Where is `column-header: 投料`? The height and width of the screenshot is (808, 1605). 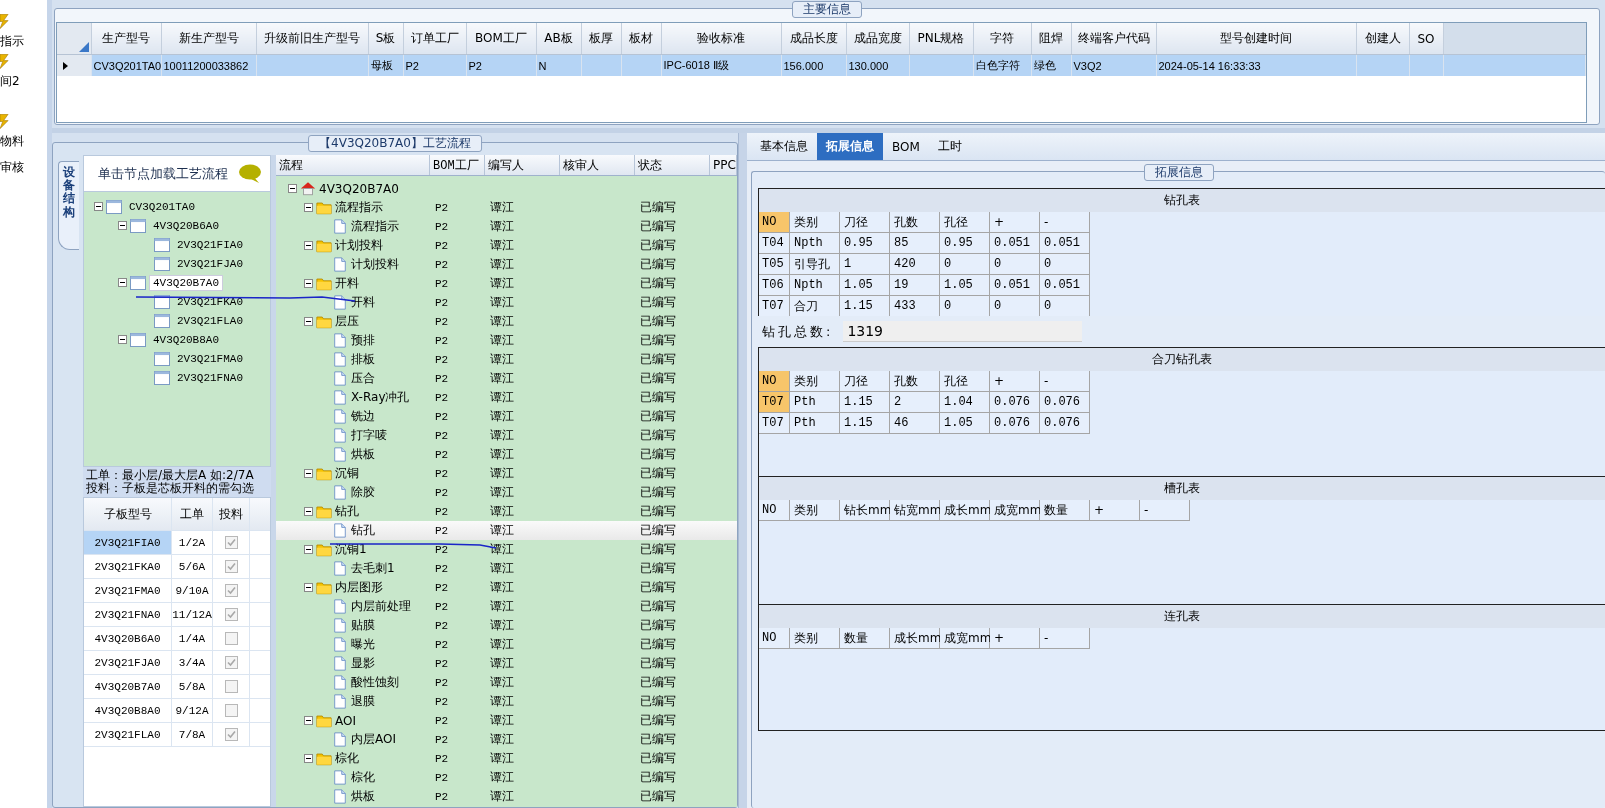 column-header: 投料 is located at coordinates (231, 514).